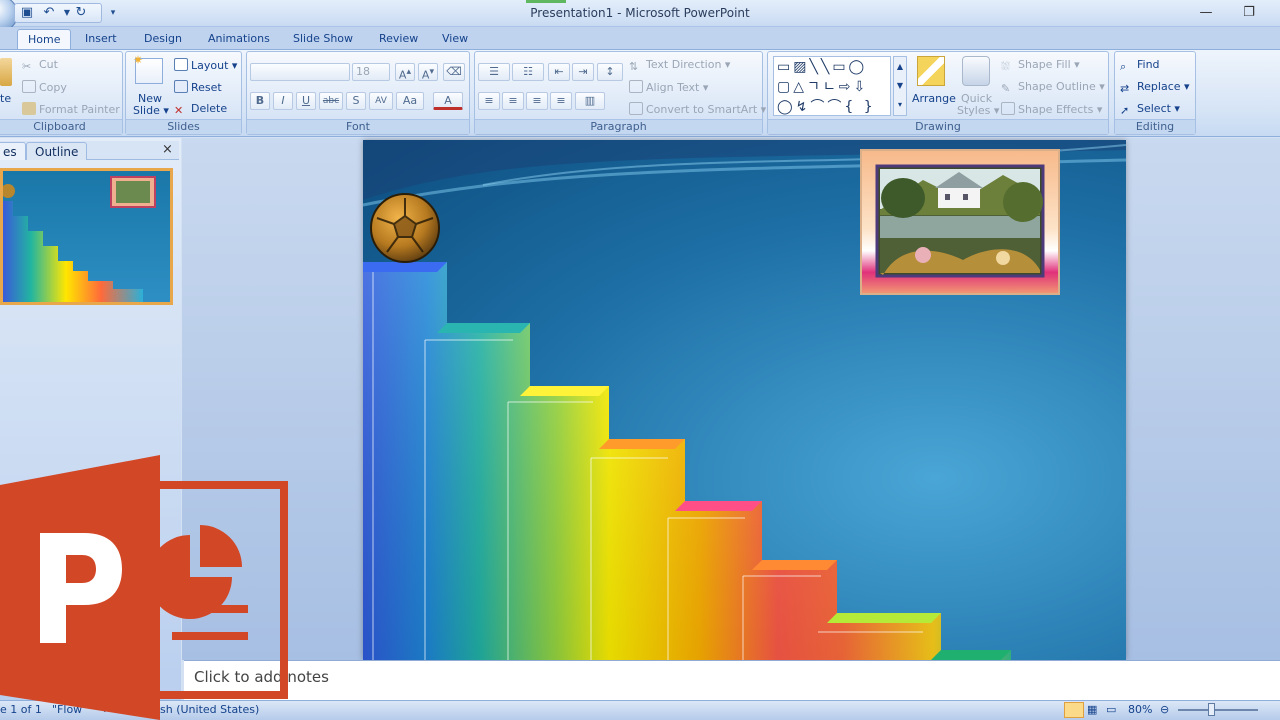  I want to click on bold-button: B, so click(260, 101).